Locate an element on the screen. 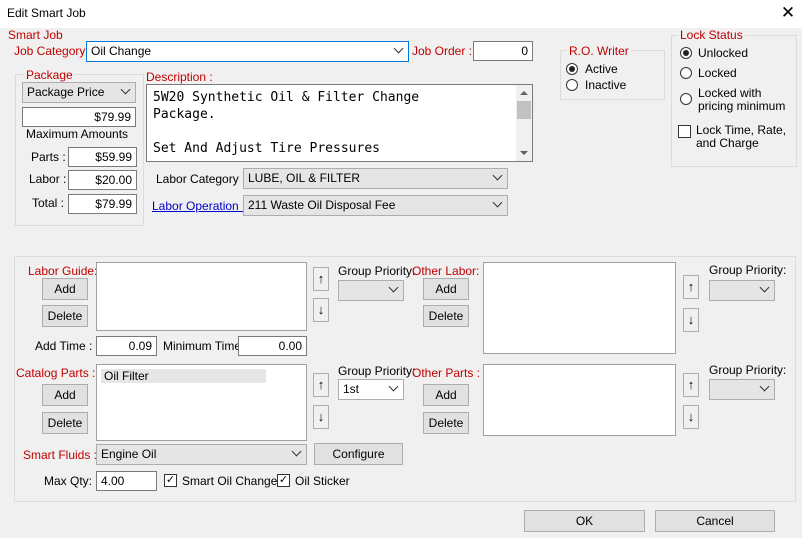  smart-job-group-label: Smart Job is located at coordinates (35, 35).